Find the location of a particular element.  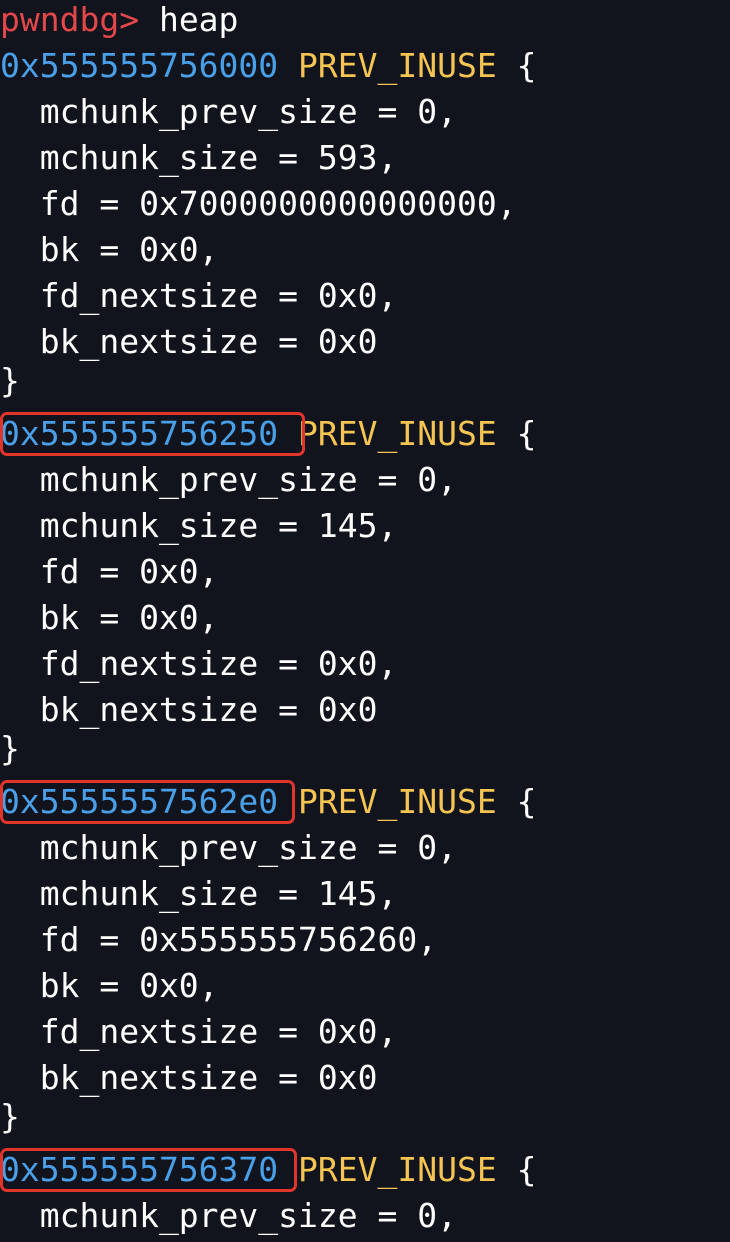

chunk-field: fd = 0x555555756260, is located at coordinates (219, 939).